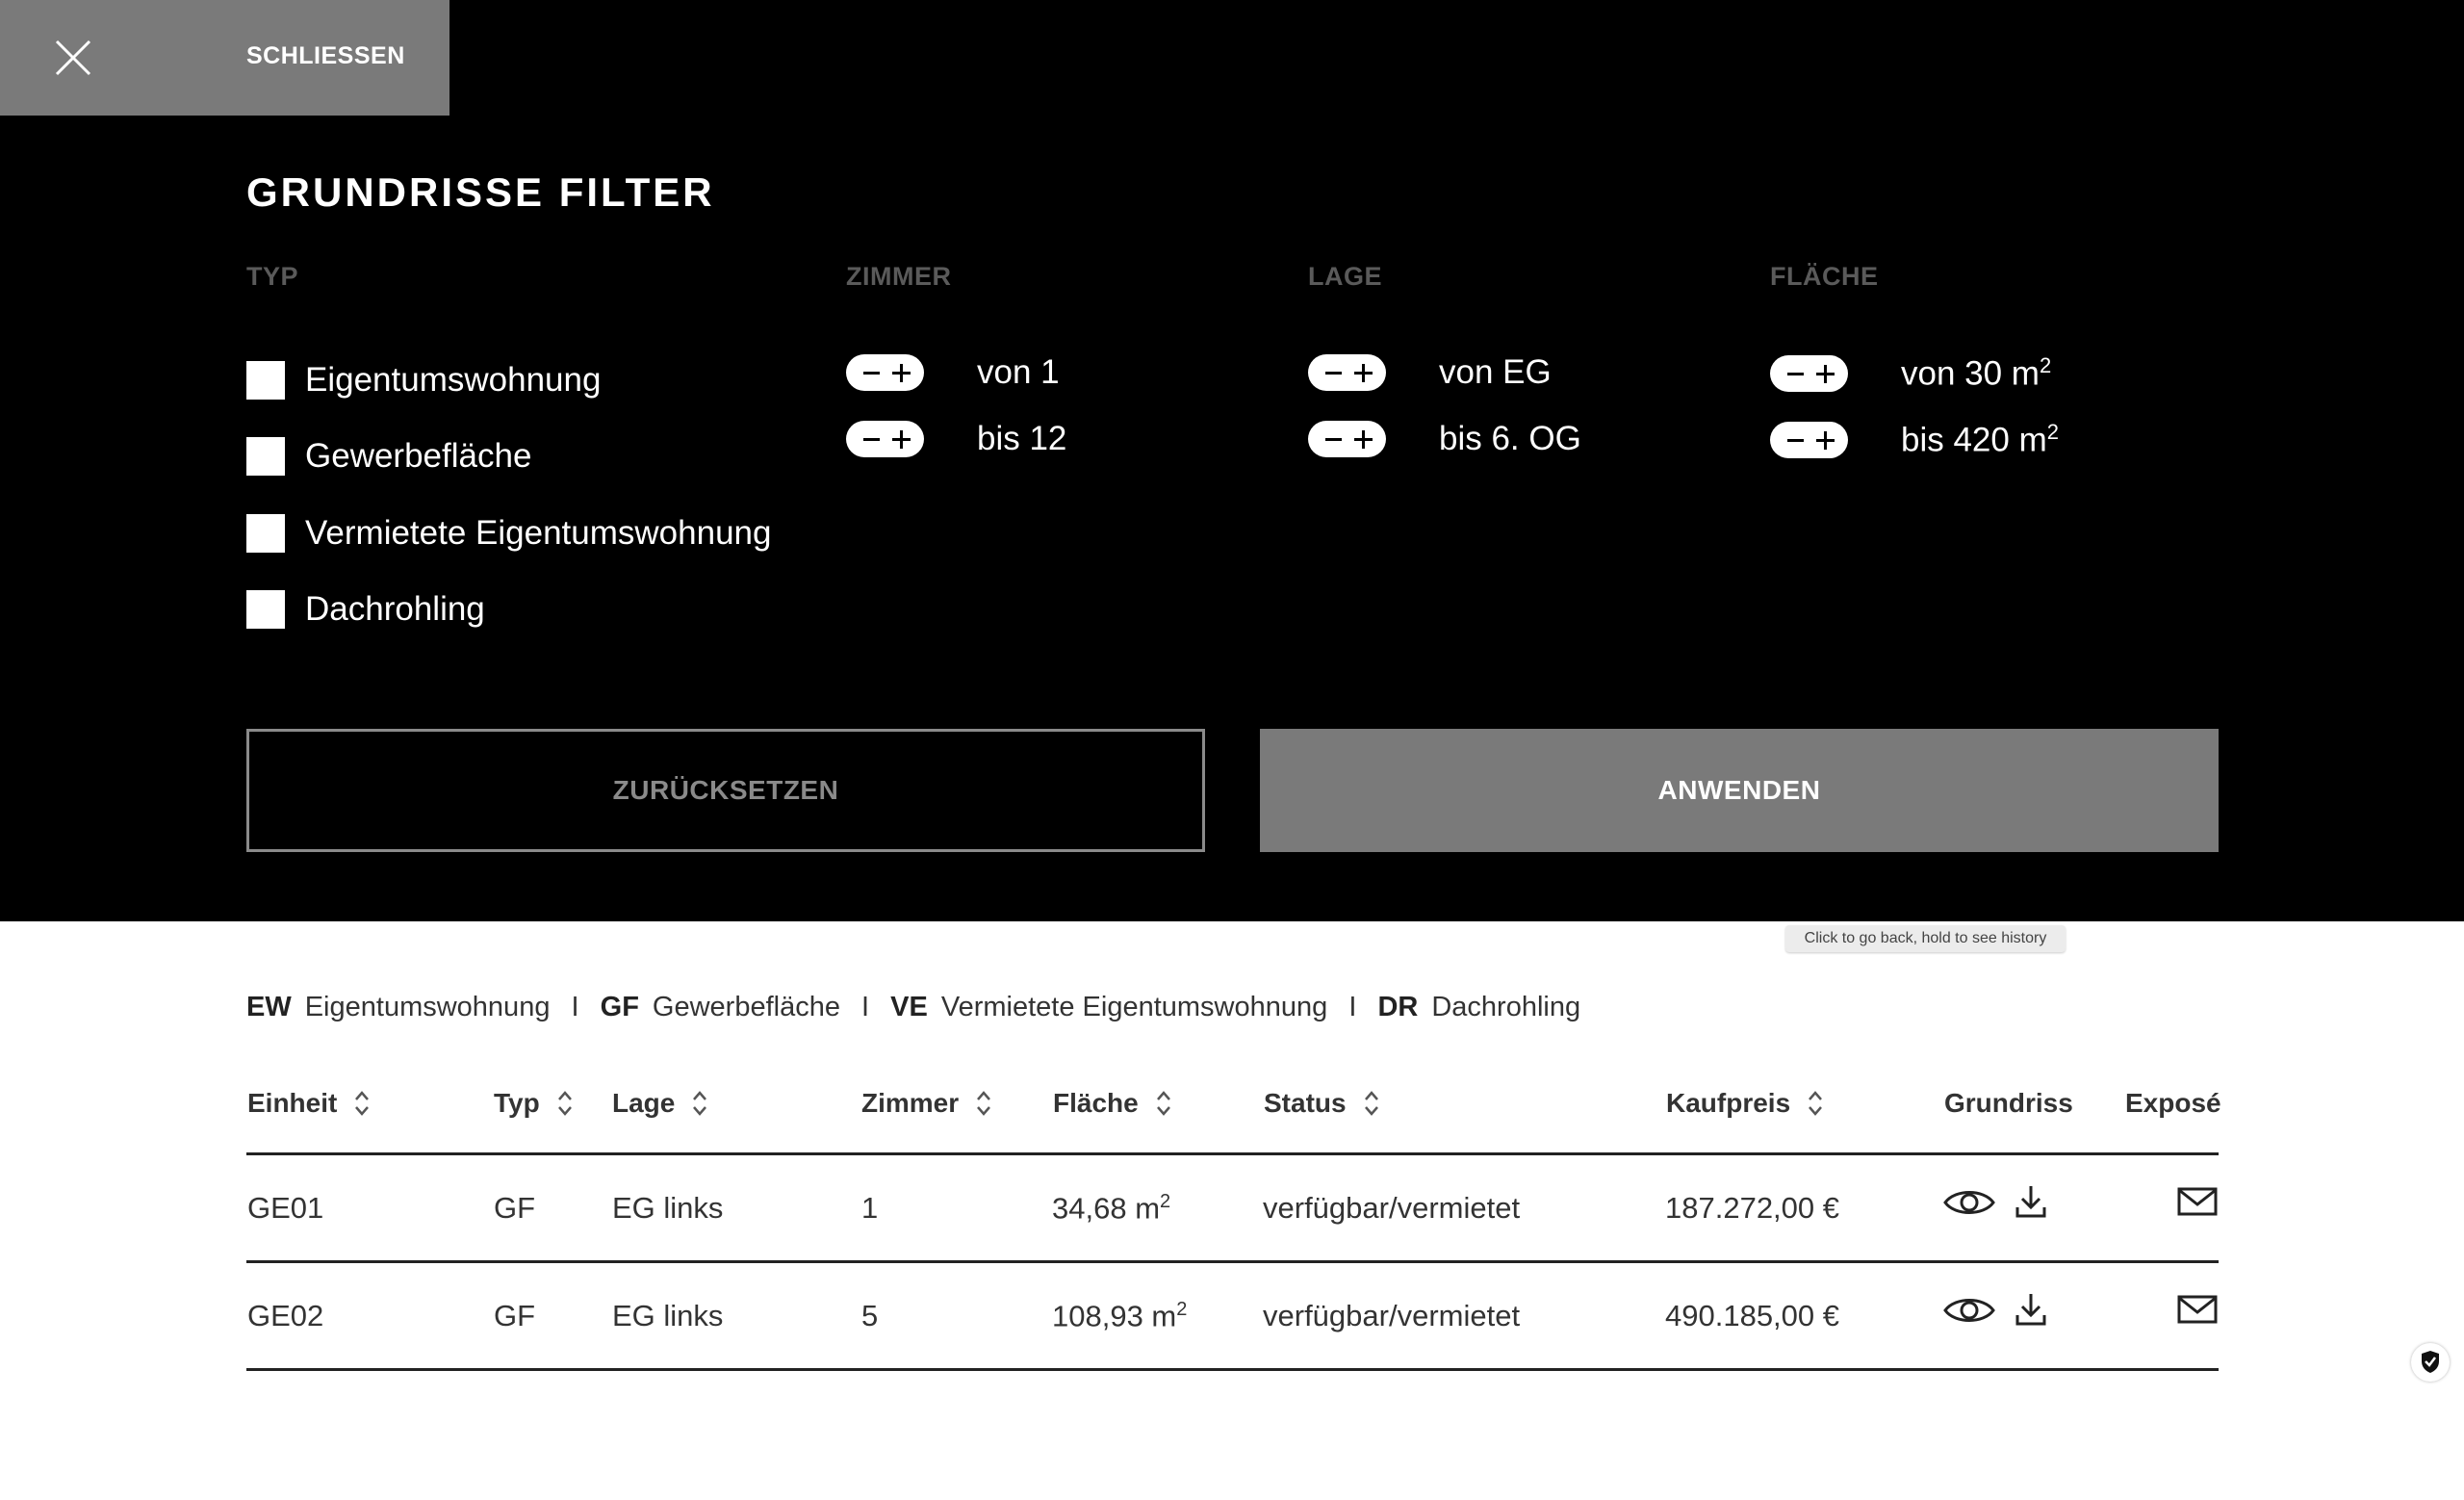 This screenshot has height=1500, width=2464. What do you see at coordinates (365, 609) in the screenshot?
I see `typ-option-dachrohling: Dachrohling` at bounding box center [365, 609].